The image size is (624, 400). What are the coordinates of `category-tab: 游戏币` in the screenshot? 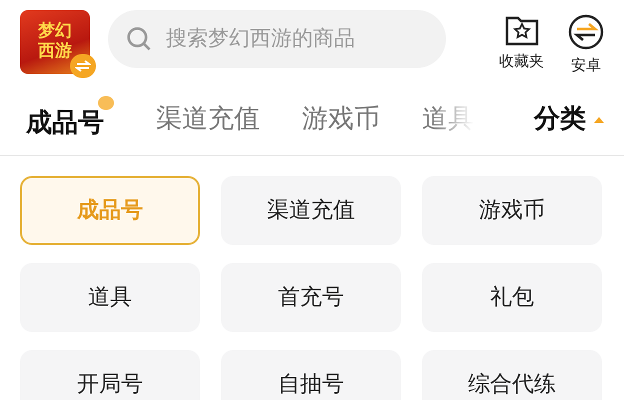 It's located at (341, 119).